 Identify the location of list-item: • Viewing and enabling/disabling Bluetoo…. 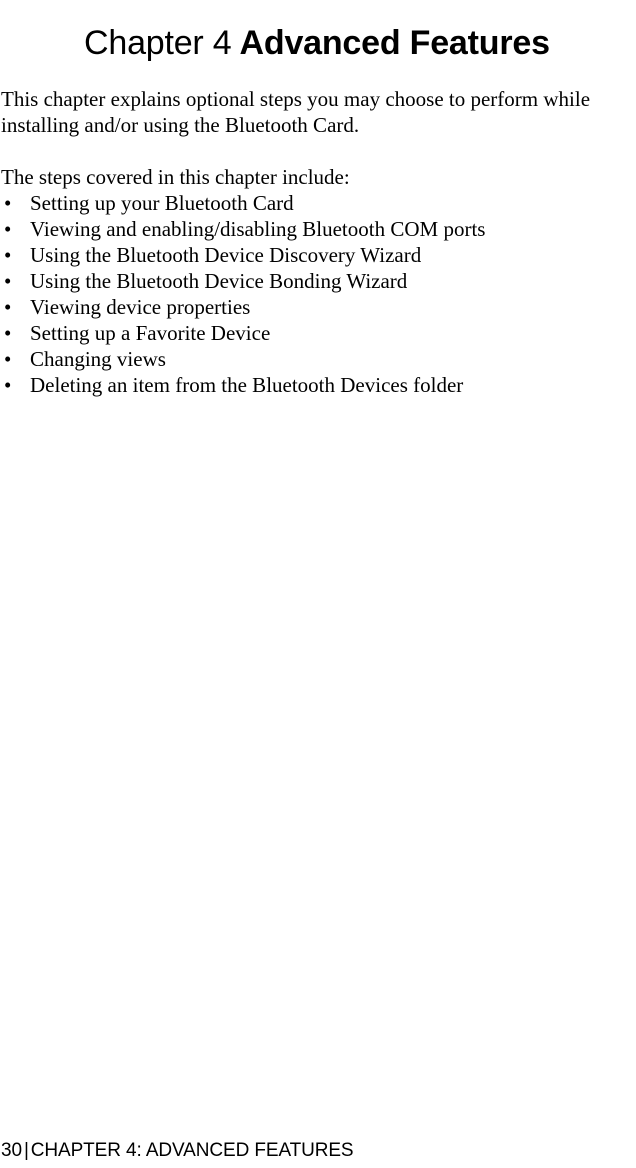
(301, 229).